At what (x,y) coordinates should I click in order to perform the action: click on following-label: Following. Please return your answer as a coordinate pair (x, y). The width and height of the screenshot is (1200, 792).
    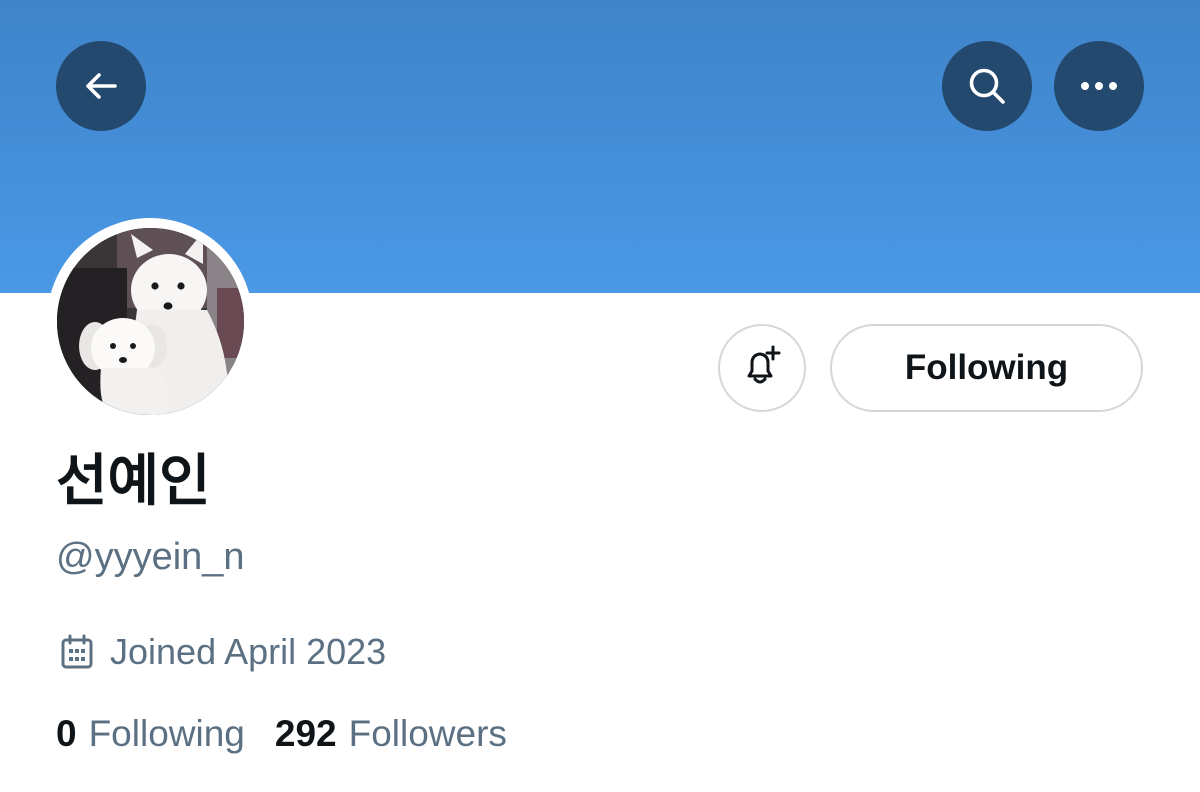
    Looking at the image, I should click on (166, 733).